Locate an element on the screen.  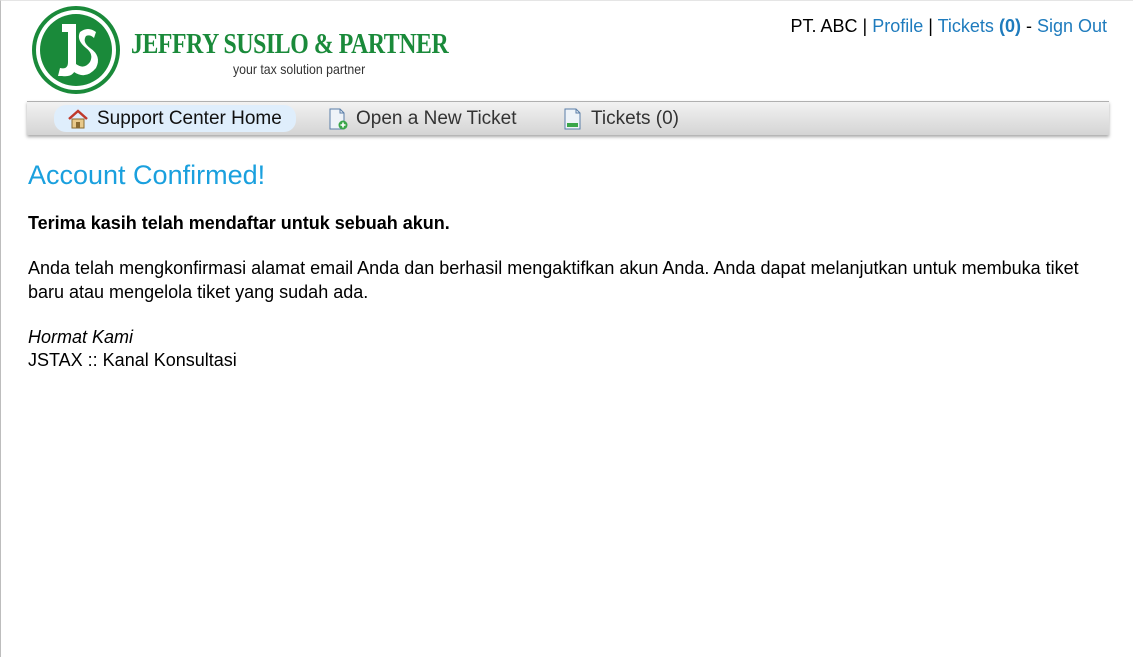
page-title: Account Confirmed! is located at coordinates (147, 175).